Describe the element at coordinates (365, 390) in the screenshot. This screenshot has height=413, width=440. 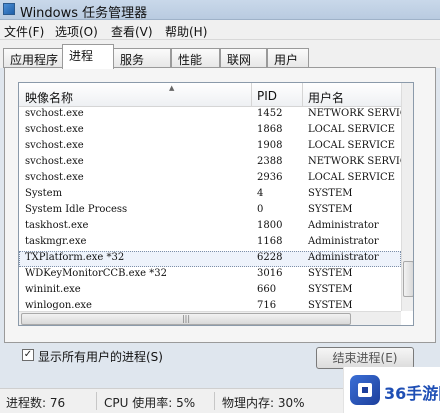
I see `watermark-logo-icon` at that location.